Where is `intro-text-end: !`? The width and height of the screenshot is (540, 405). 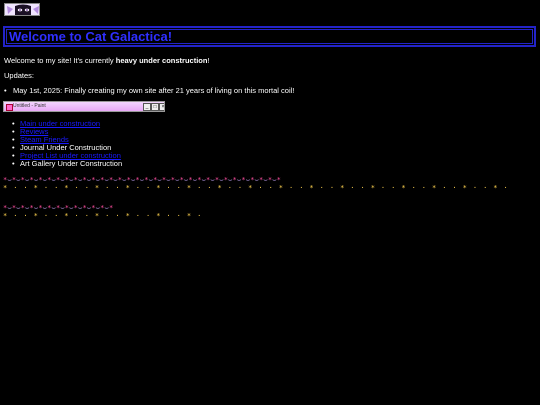
intro-text-end: ! is located at coordinates (208, 60).